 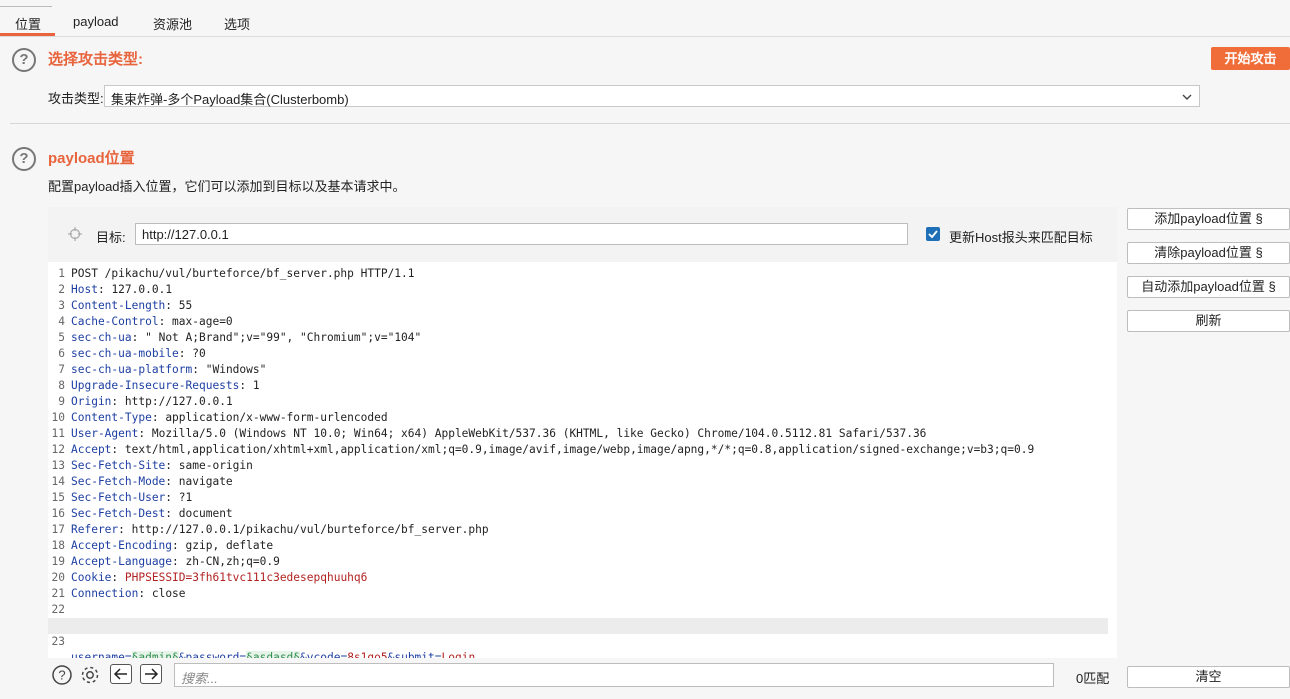 What do you see at coordinates (58, 465) in the screenshot?
I see `line-number: 13` at bounding box center [58, 465].